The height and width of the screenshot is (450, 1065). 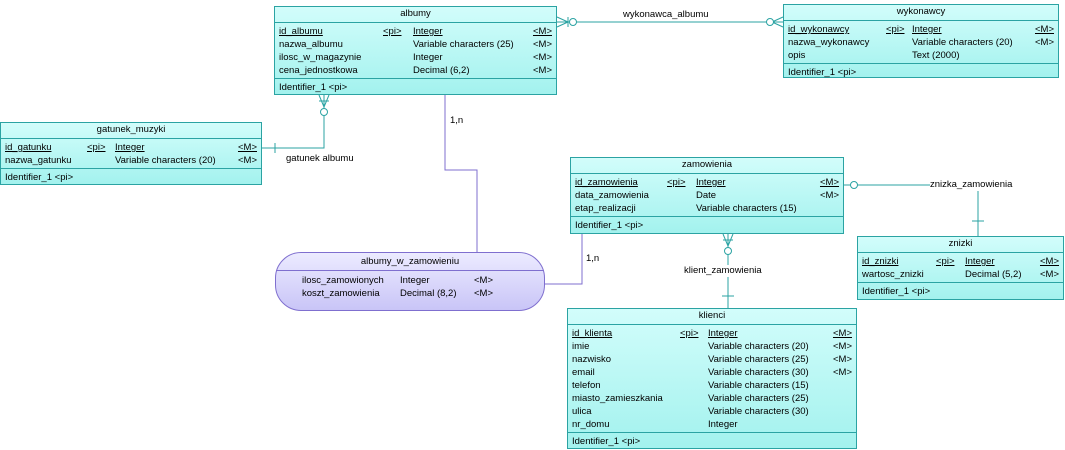 I want to click on attribute-type: Text (2000), so click(x=936, y=55).